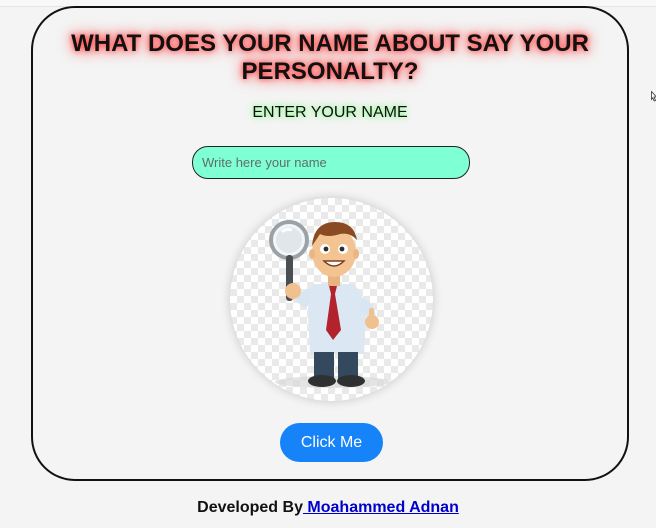 The height and width of the screenshot is (528, 656). What do you see at coordinates (330, 71) in the screenshot?
I see `page-title-line-2: PERSONALTY?` at bounding box center [330, 71].